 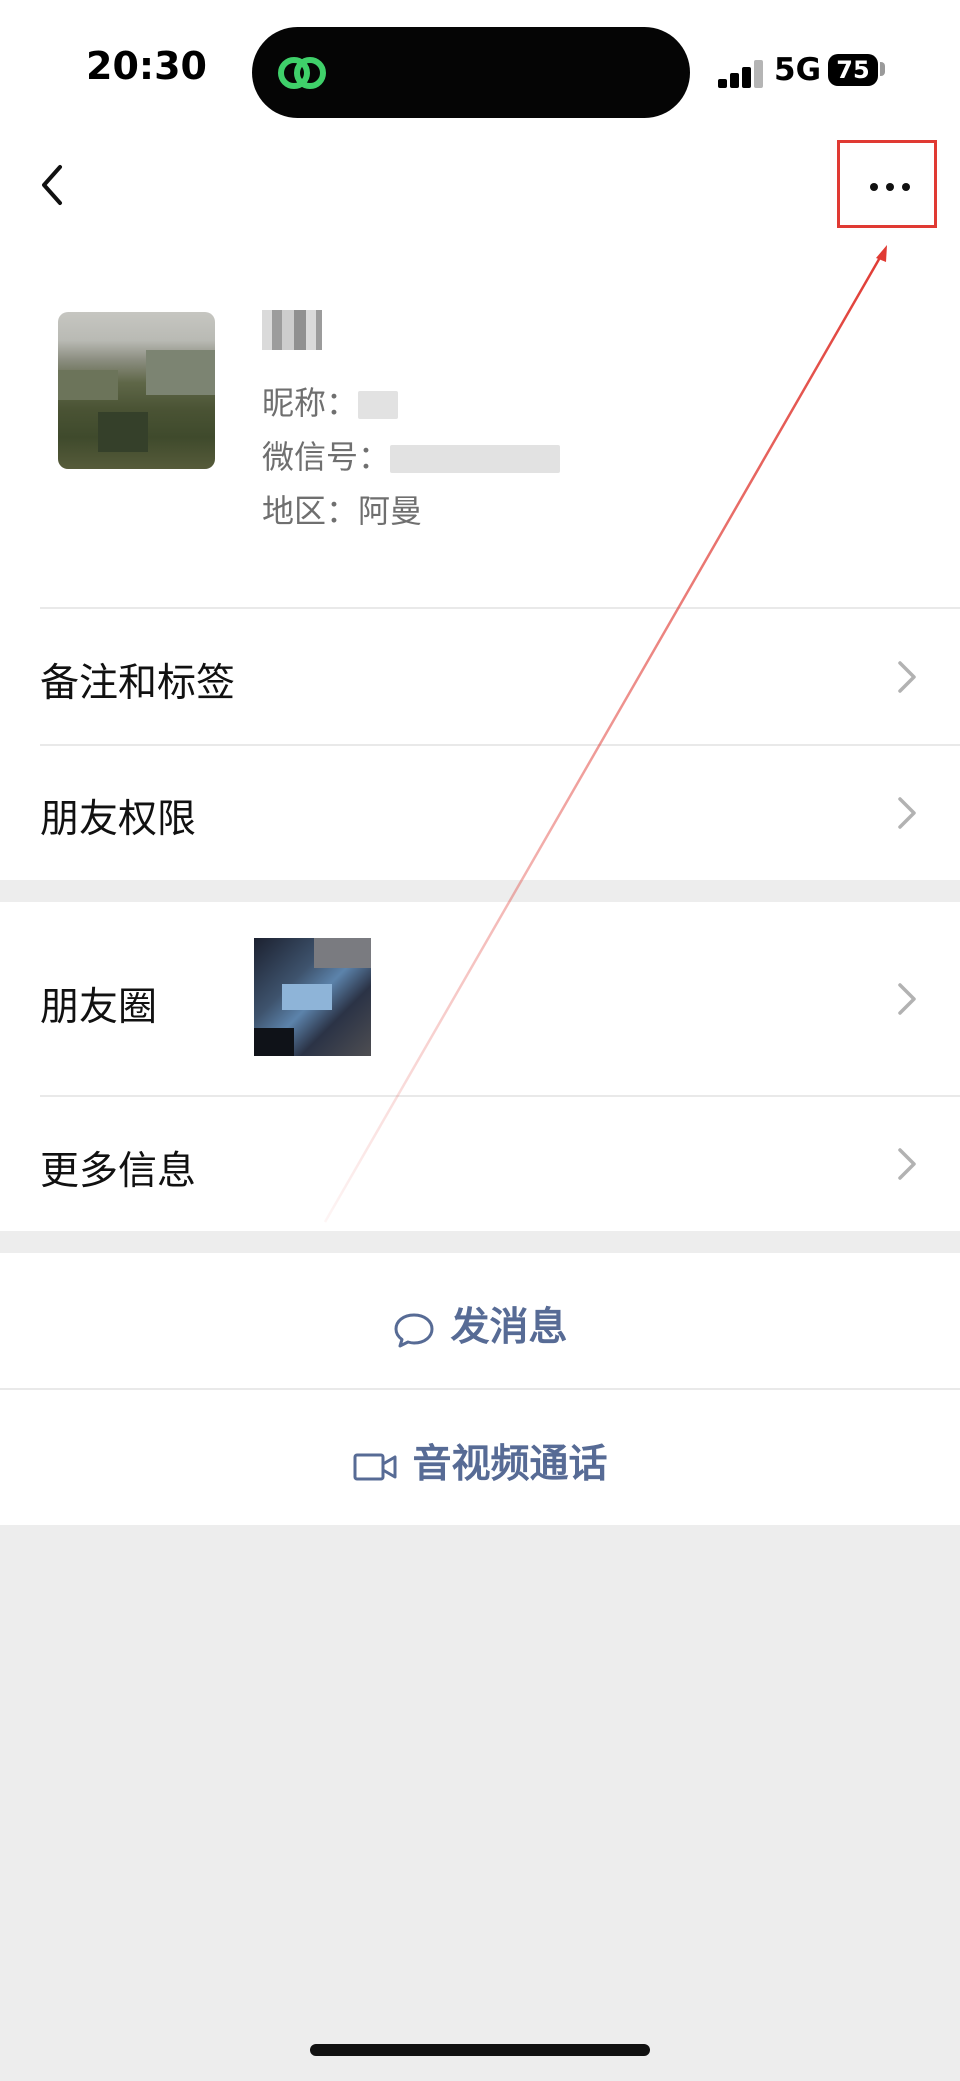 I want to click on video-call-label: 音视频通话, so click(x=510, y=1464).